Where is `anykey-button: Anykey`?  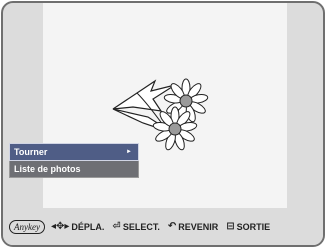 anykey-button: Anykey is located at coordinates (27, 226).